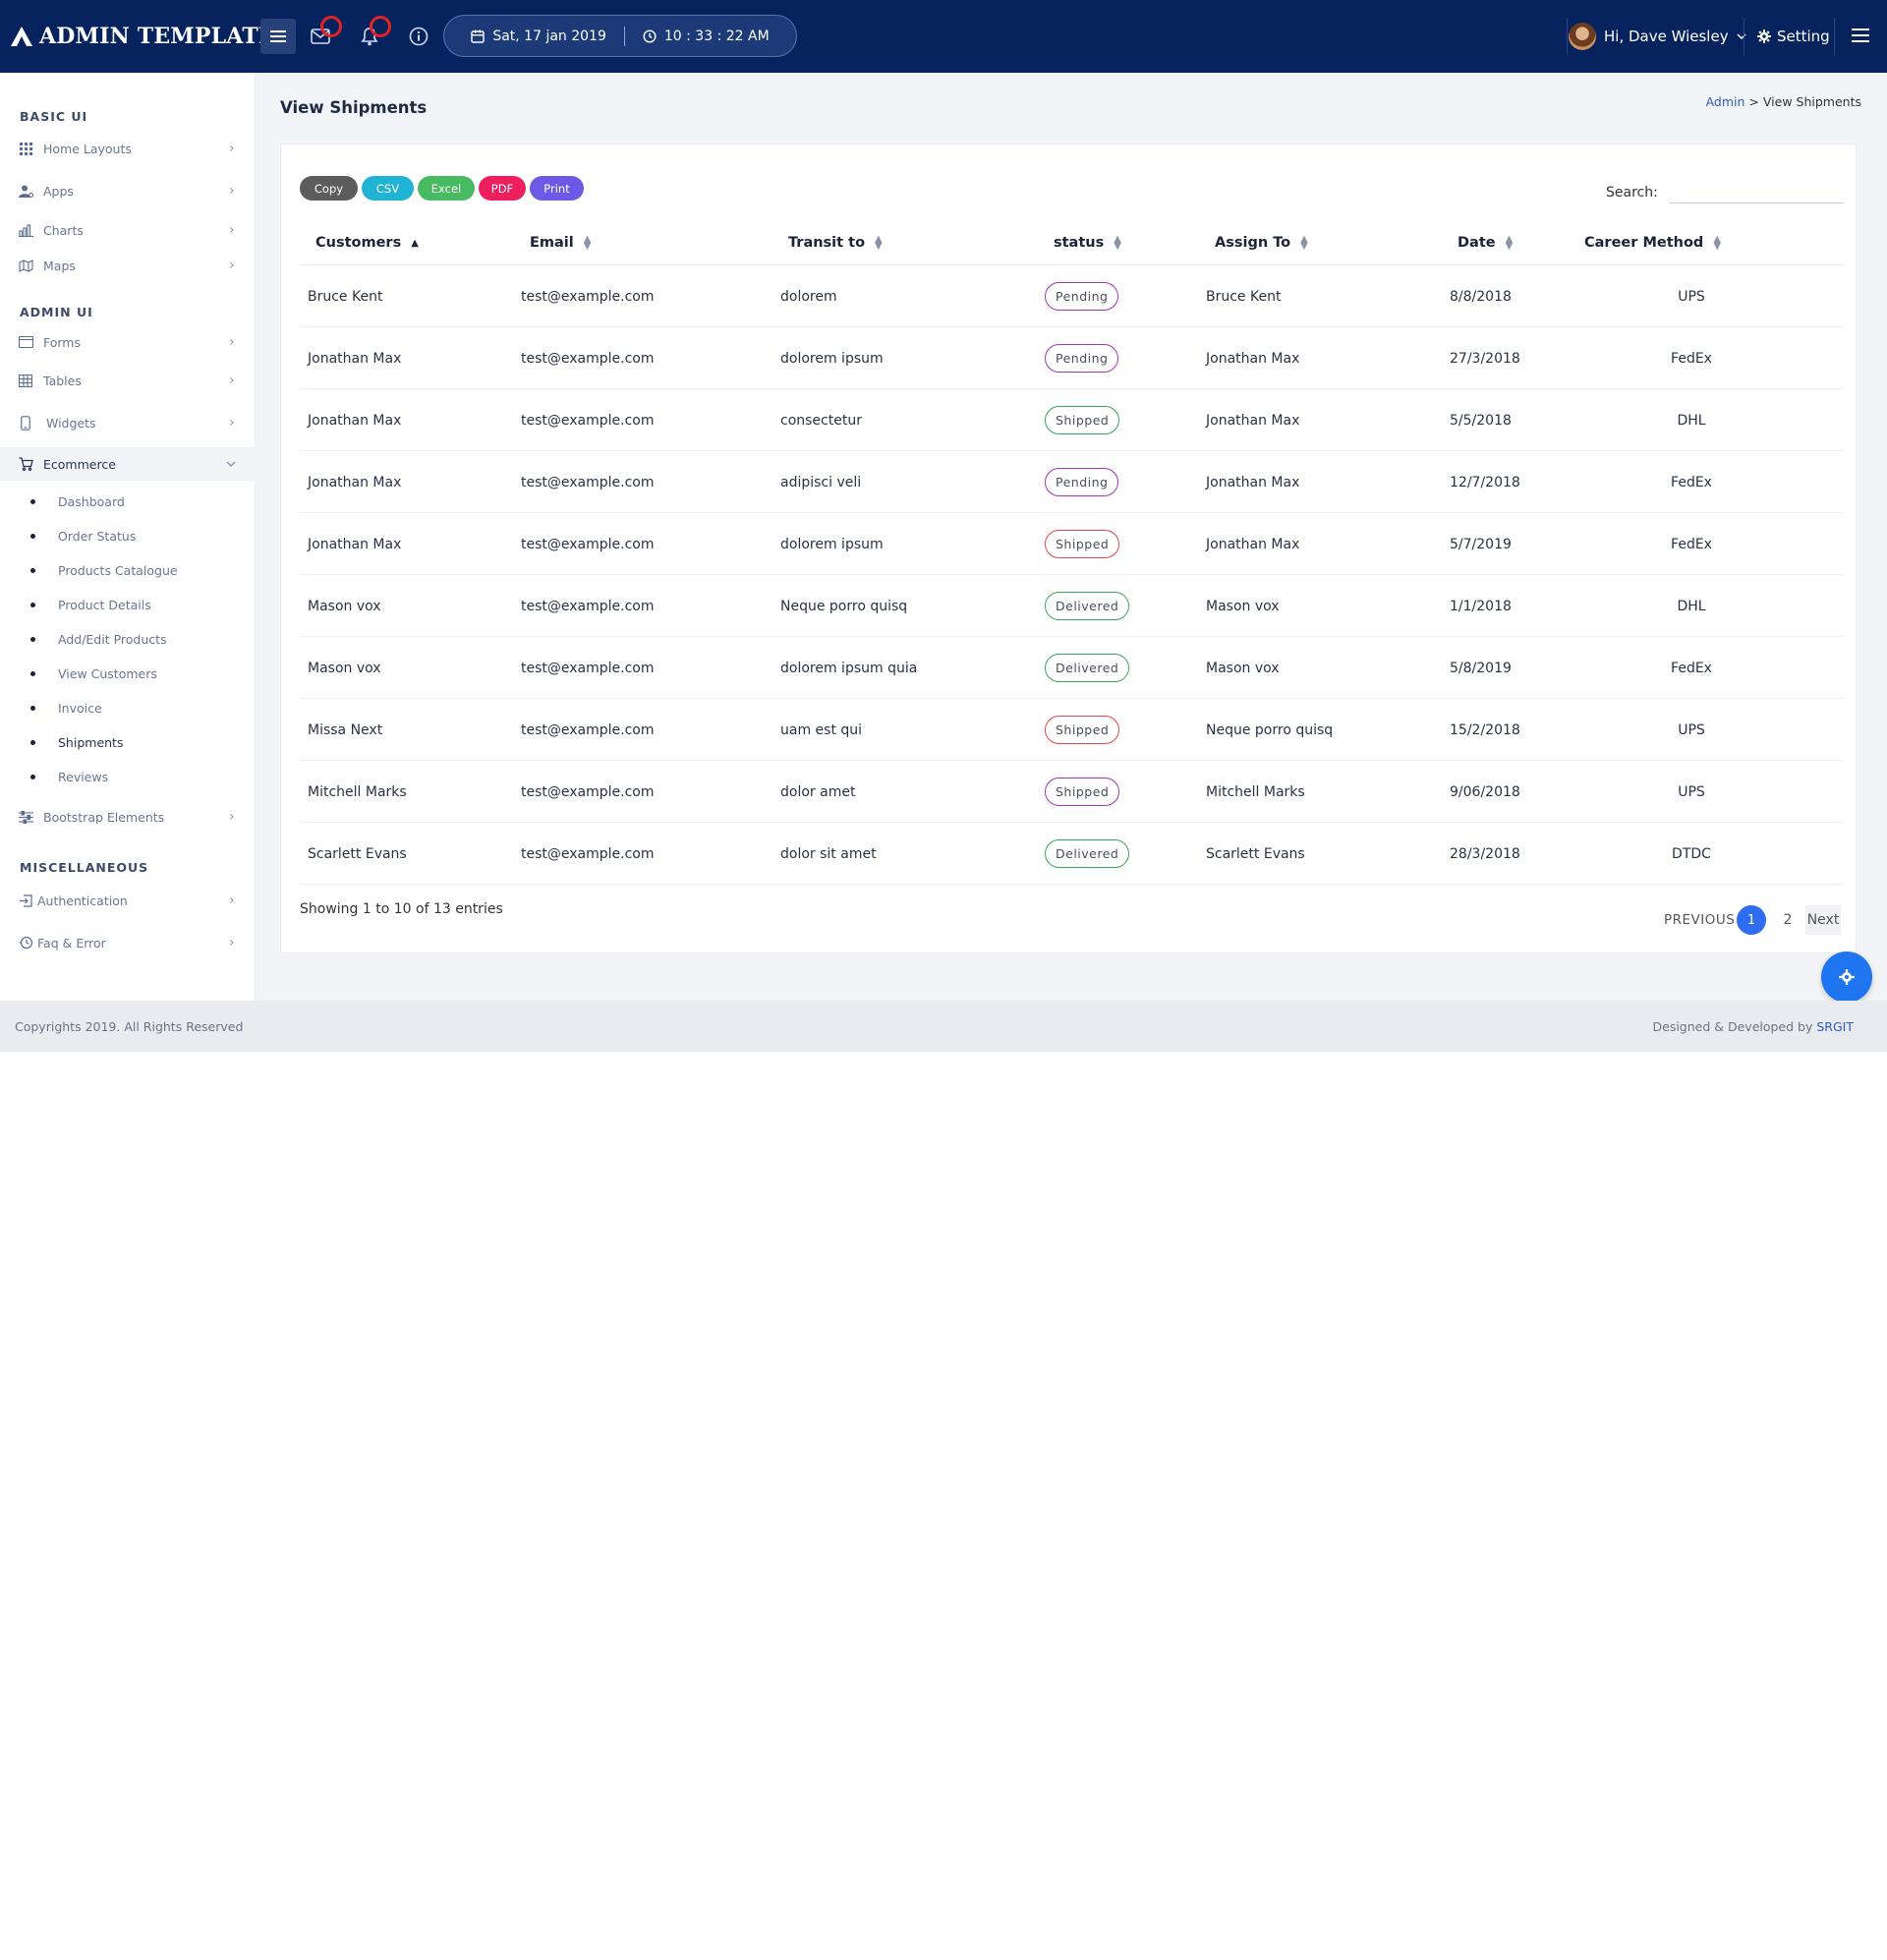  I want to click on sidebar-item-authentication: Authentication ›, so click(128, 901).